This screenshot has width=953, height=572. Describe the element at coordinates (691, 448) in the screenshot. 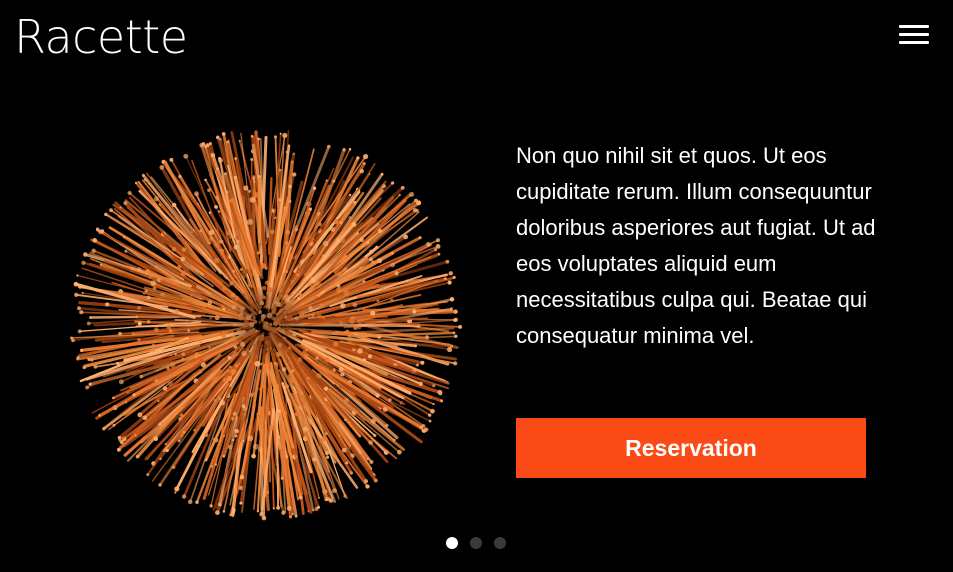

I see `reservation-button: Reservation` at that location.